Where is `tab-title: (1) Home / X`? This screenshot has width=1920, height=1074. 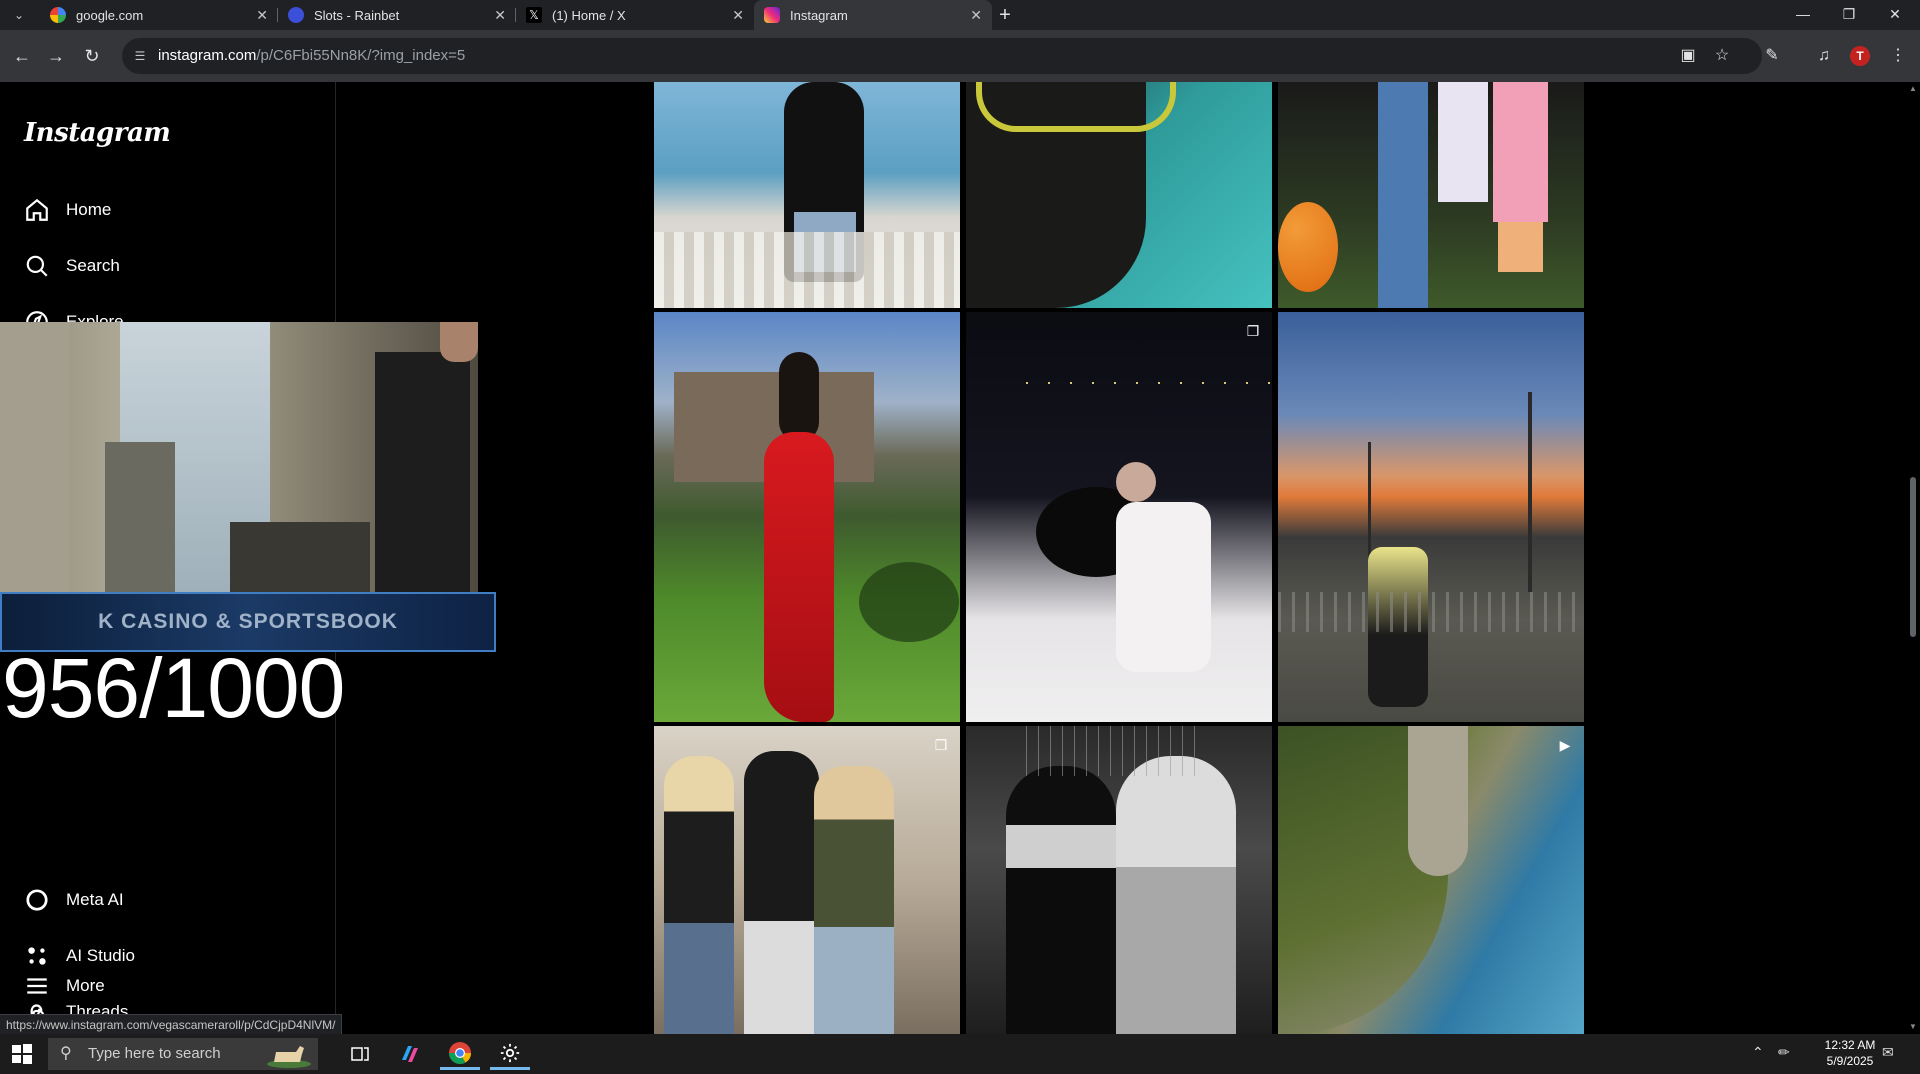
tab-title: (1) Home / X is located at coordinates (589, 15).